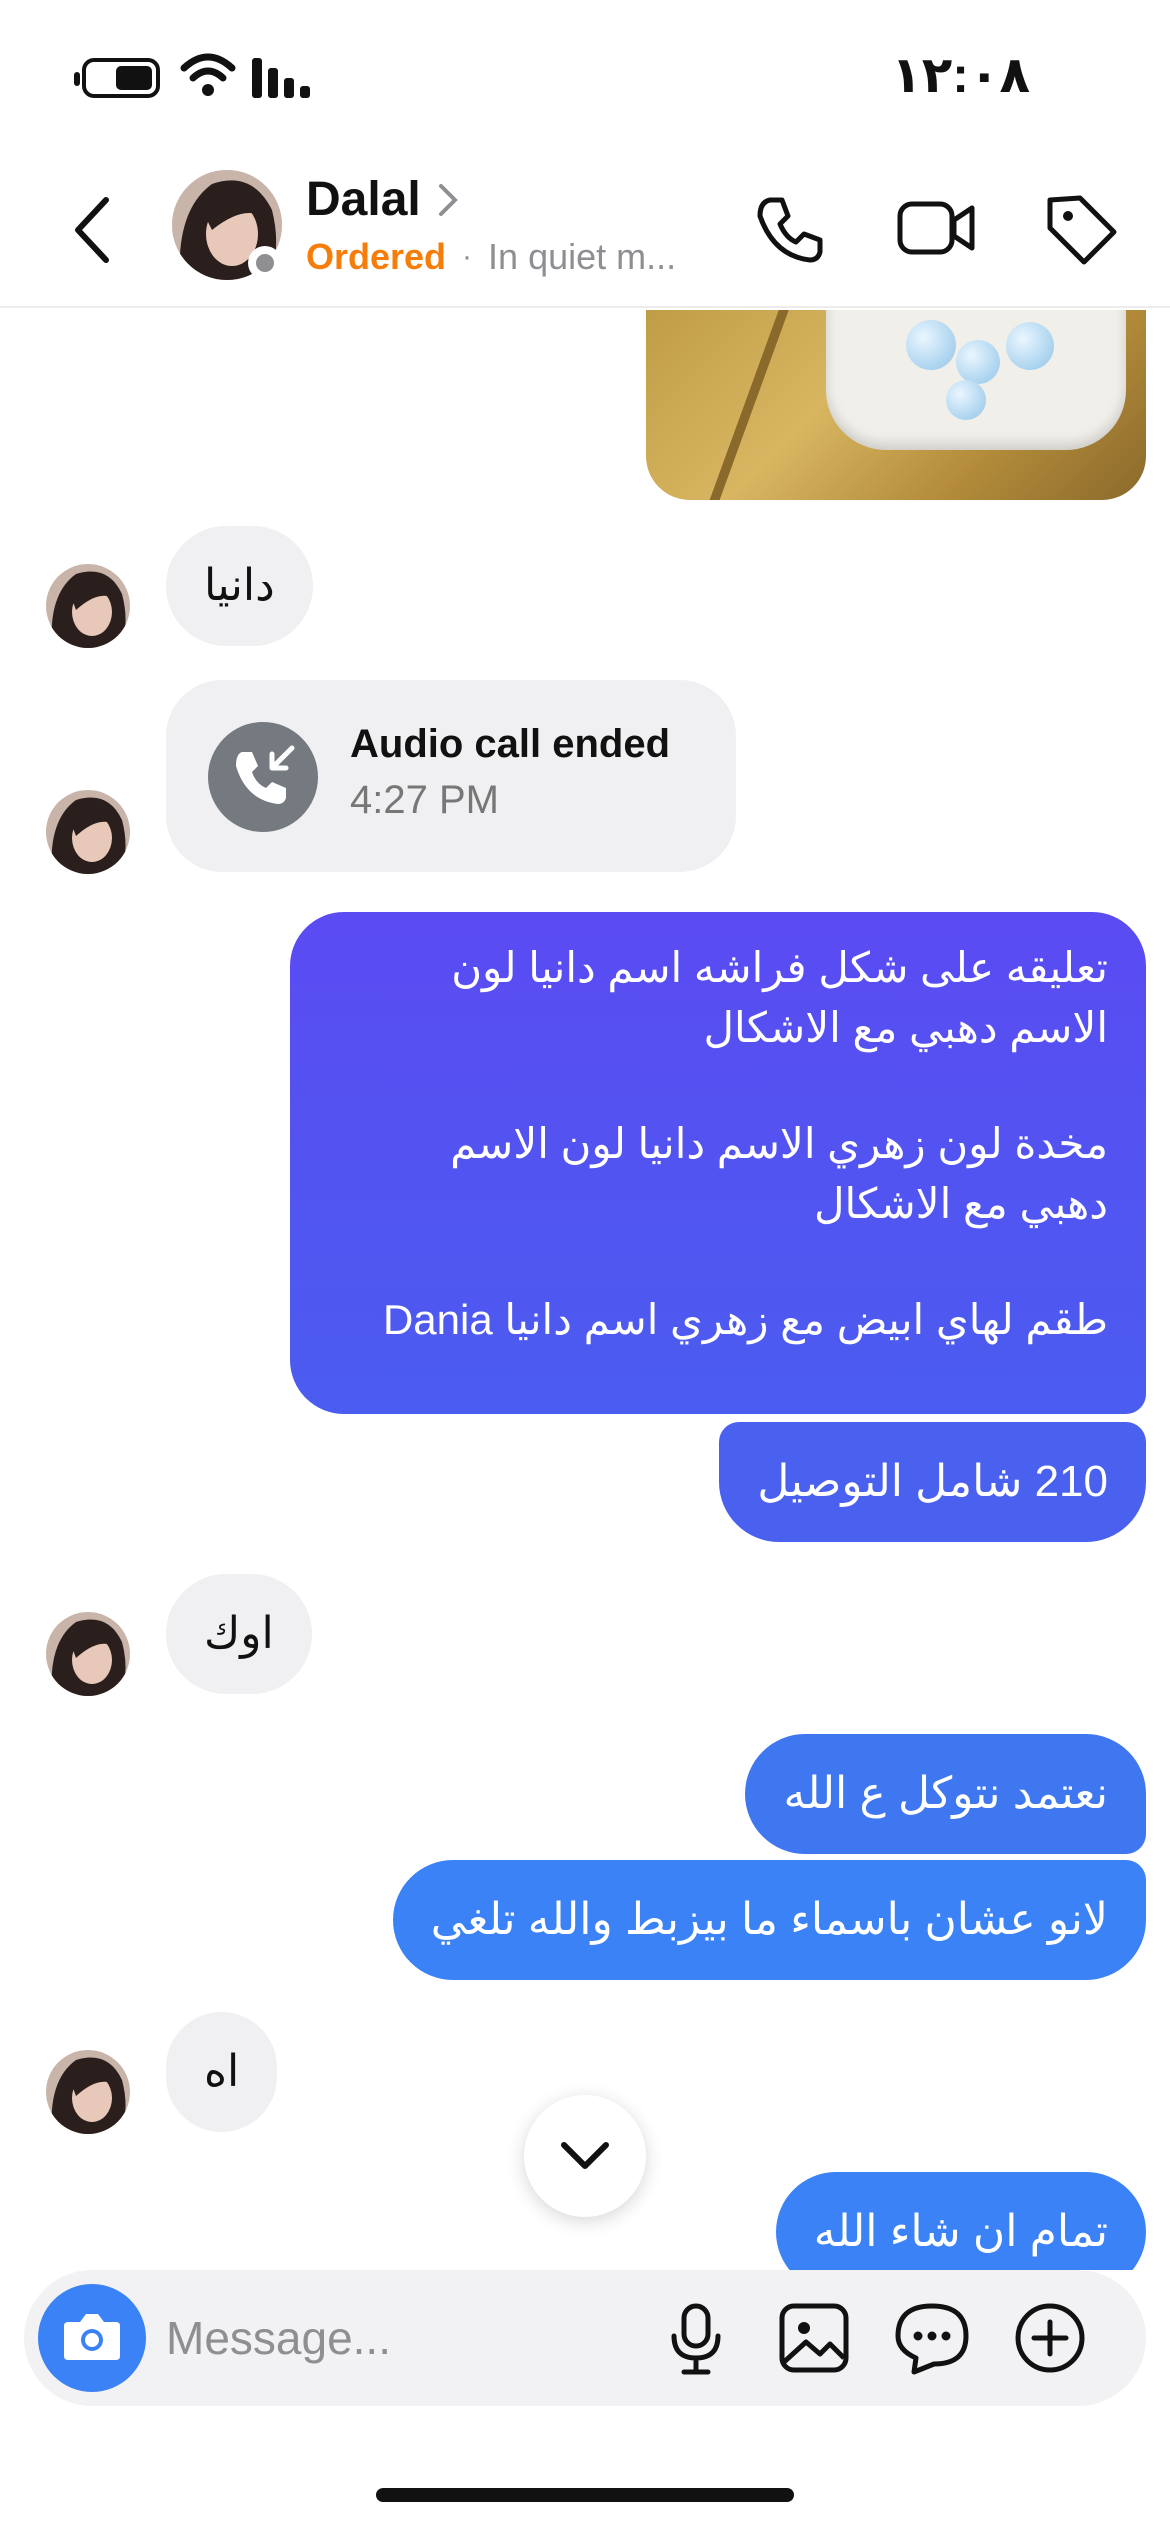 This screenshot has height=2532, width=1170. Describe the element at coordinates (790, 228) in the screenshot. I see `phone-icon` at that location.